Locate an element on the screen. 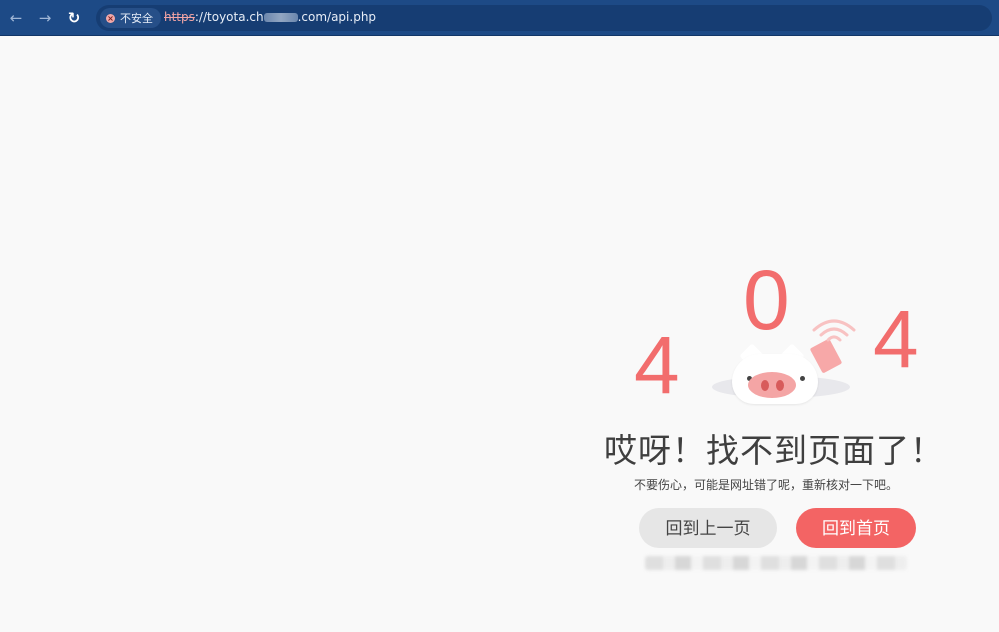 Image resolution: width=999 pixels, height=632 pixels. address-bar: × 不安全 https://toyota.ch .com/api.php is located at coordinates (544, 18).